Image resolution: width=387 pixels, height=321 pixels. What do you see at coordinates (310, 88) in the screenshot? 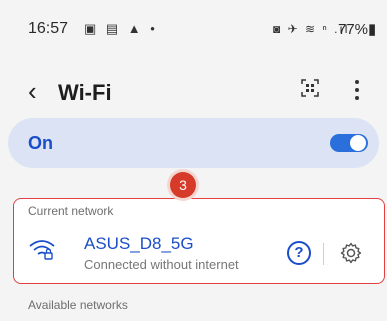
I see `qr-scan-icon` at bounding box center [310, 88].